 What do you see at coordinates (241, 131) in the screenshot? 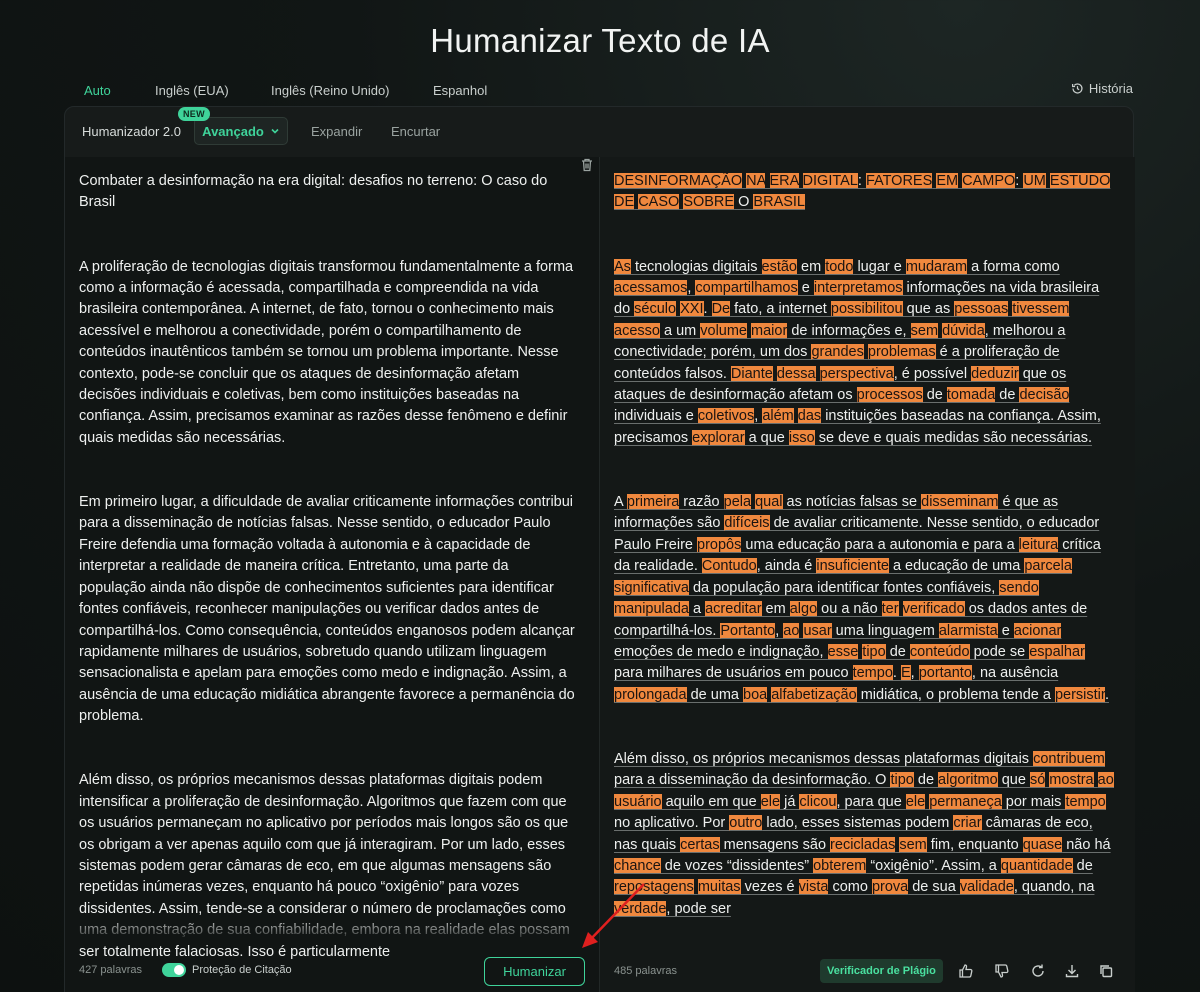
I see `mode-dropdown: Avançado` at bounding box center [241, 131].